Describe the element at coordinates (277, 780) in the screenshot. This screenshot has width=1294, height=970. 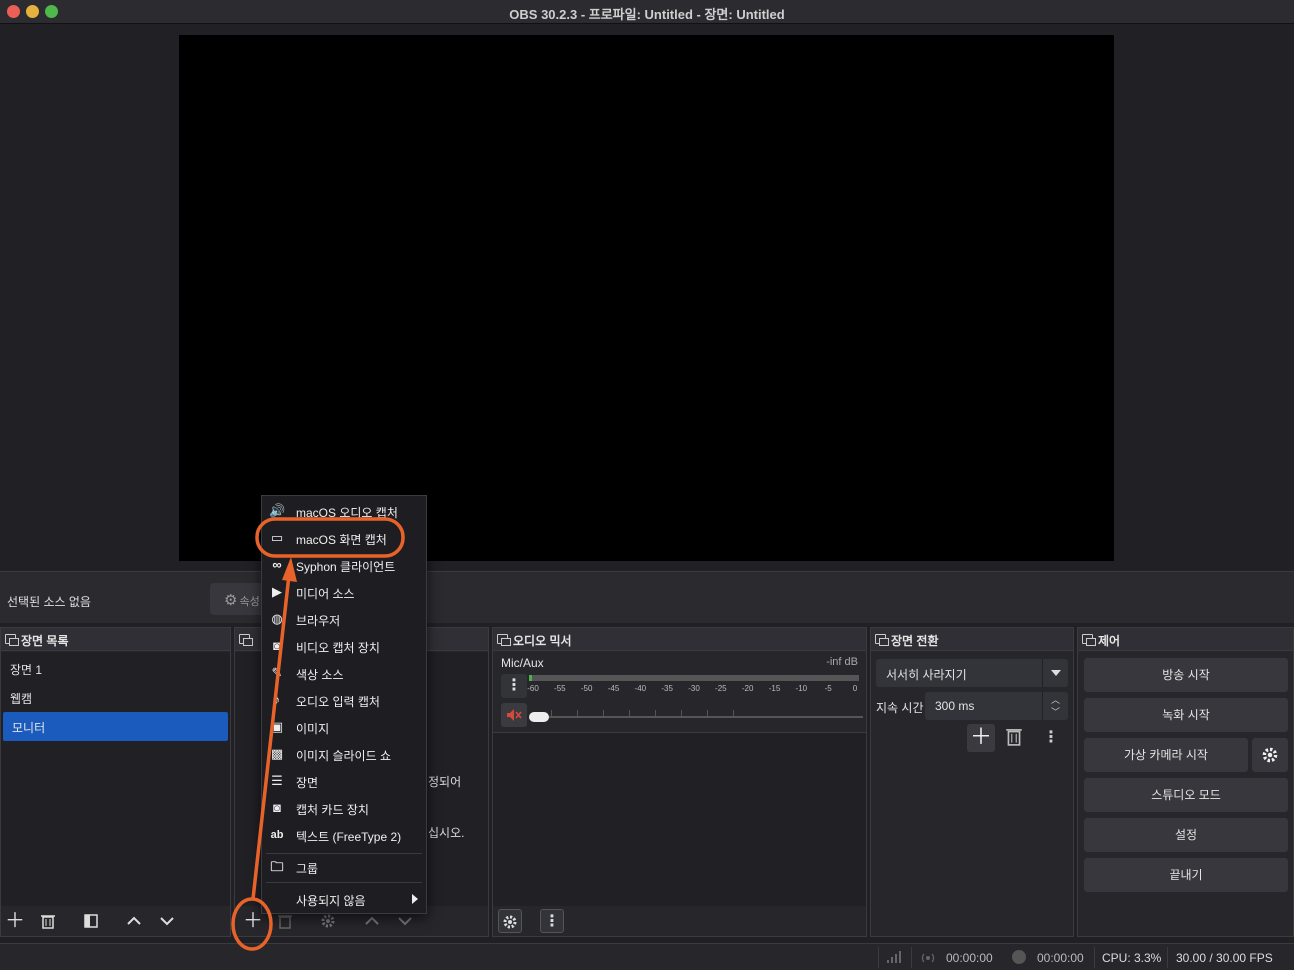
I see `list-icon: ☰` at that location.